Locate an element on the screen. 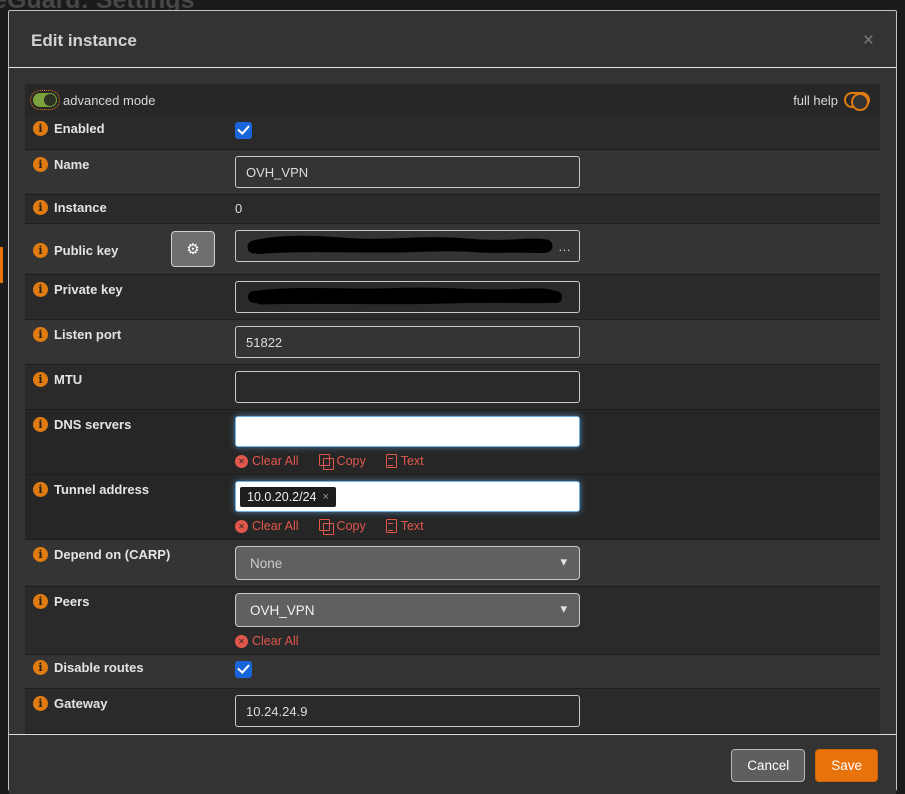 This screenshot has height=794, width=905. row-dns-servers: DNS servers Clear All Copy Text is located at coordinates (452, 442).